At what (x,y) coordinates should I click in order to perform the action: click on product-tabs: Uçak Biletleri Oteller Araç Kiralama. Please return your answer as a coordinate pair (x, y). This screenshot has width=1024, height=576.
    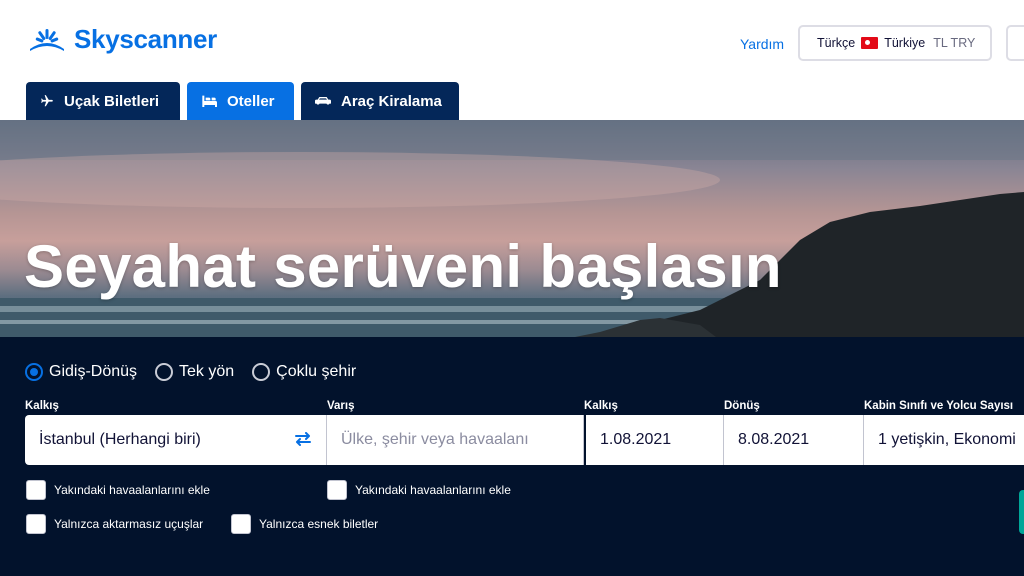
    Looking at the image, I should click on (242, 101).